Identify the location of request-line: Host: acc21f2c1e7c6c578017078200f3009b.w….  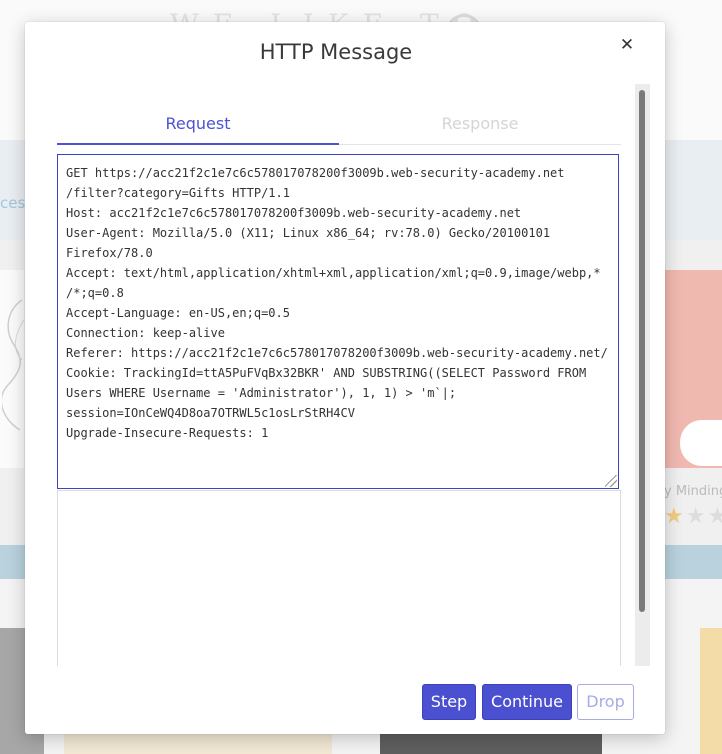
(294, 213).